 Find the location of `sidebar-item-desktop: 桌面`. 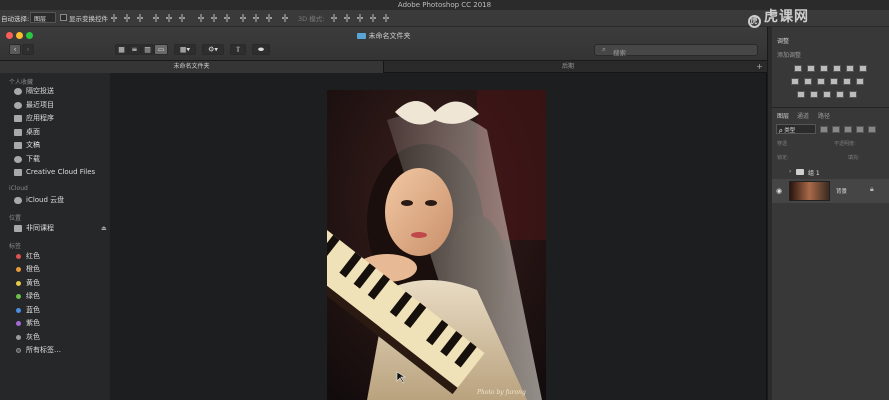

sidebar-item-desktop: 桌面 is located at coordinates (62, 132).